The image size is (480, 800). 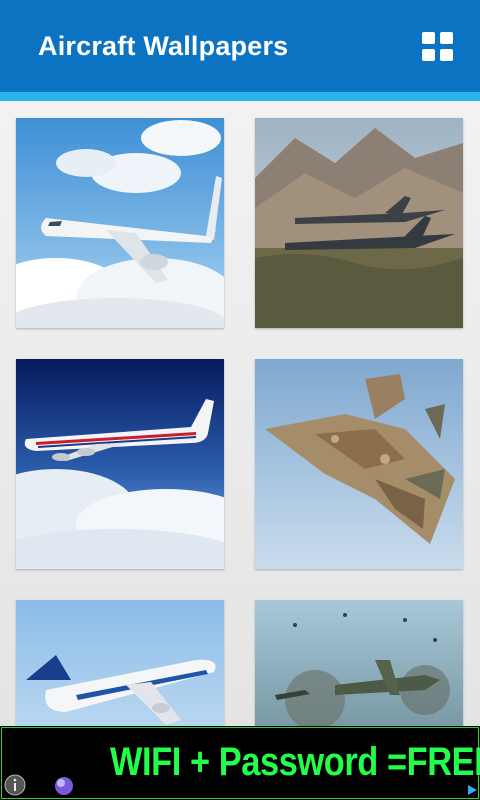 I want to click on app-bar: Aircraft Wallpapers, so click(x=240, y=46).